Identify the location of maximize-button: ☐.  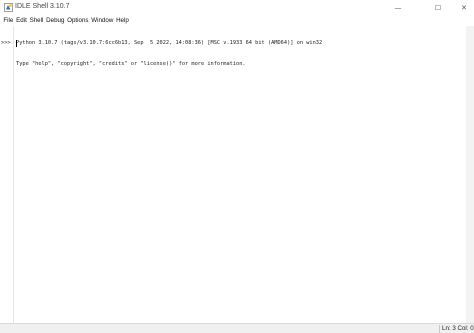
(438, 7).